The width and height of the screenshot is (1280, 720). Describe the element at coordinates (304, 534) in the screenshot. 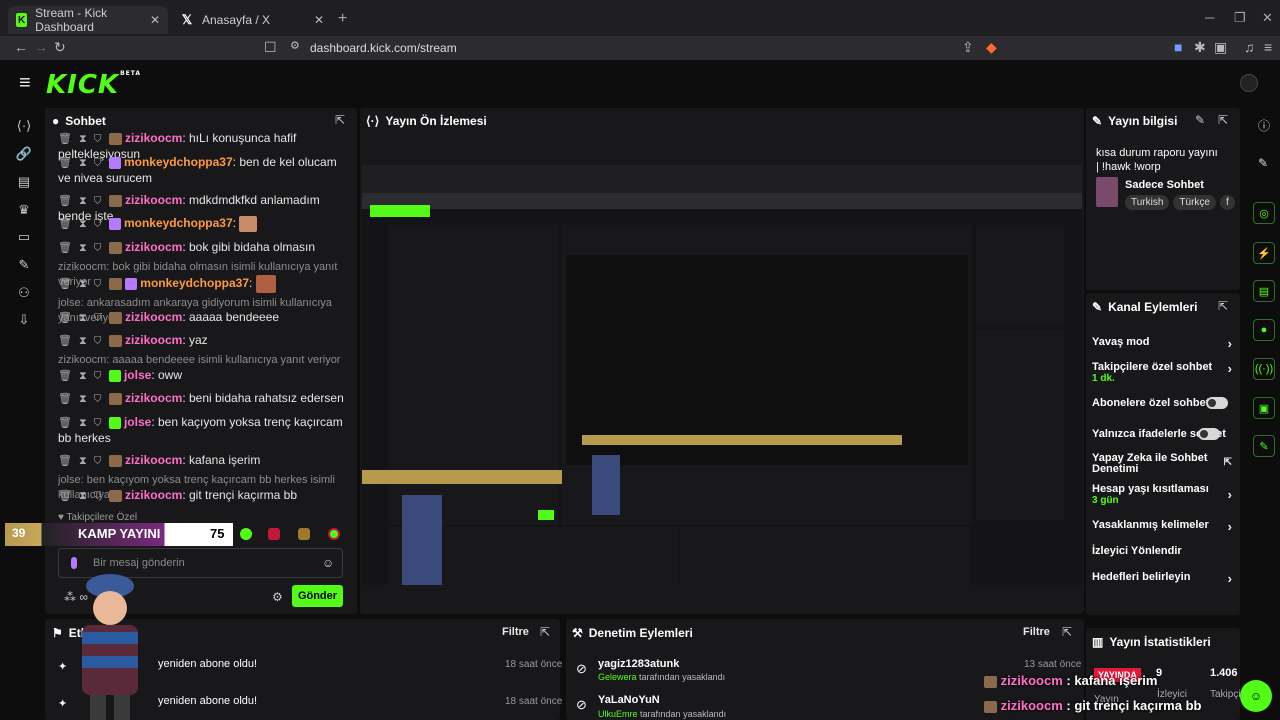

I see `gift-icon` at that location.